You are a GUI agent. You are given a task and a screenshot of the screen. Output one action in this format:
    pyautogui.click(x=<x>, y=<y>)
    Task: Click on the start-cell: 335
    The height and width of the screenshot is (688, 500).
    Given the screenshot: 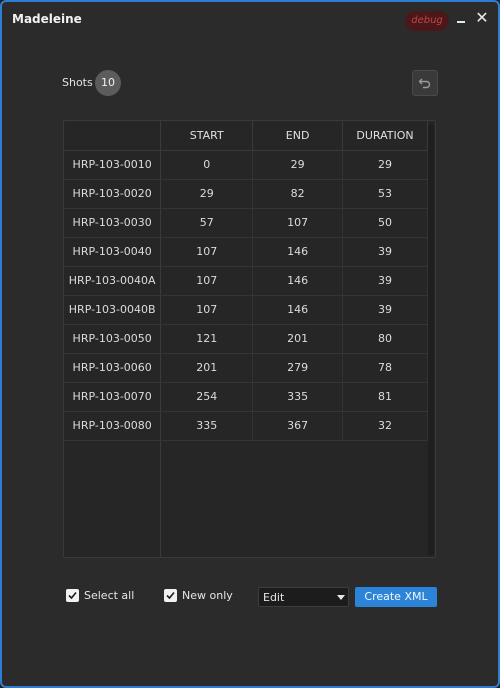 What is the action you would take?
    pyautogui.click(x=207, y=426)
    